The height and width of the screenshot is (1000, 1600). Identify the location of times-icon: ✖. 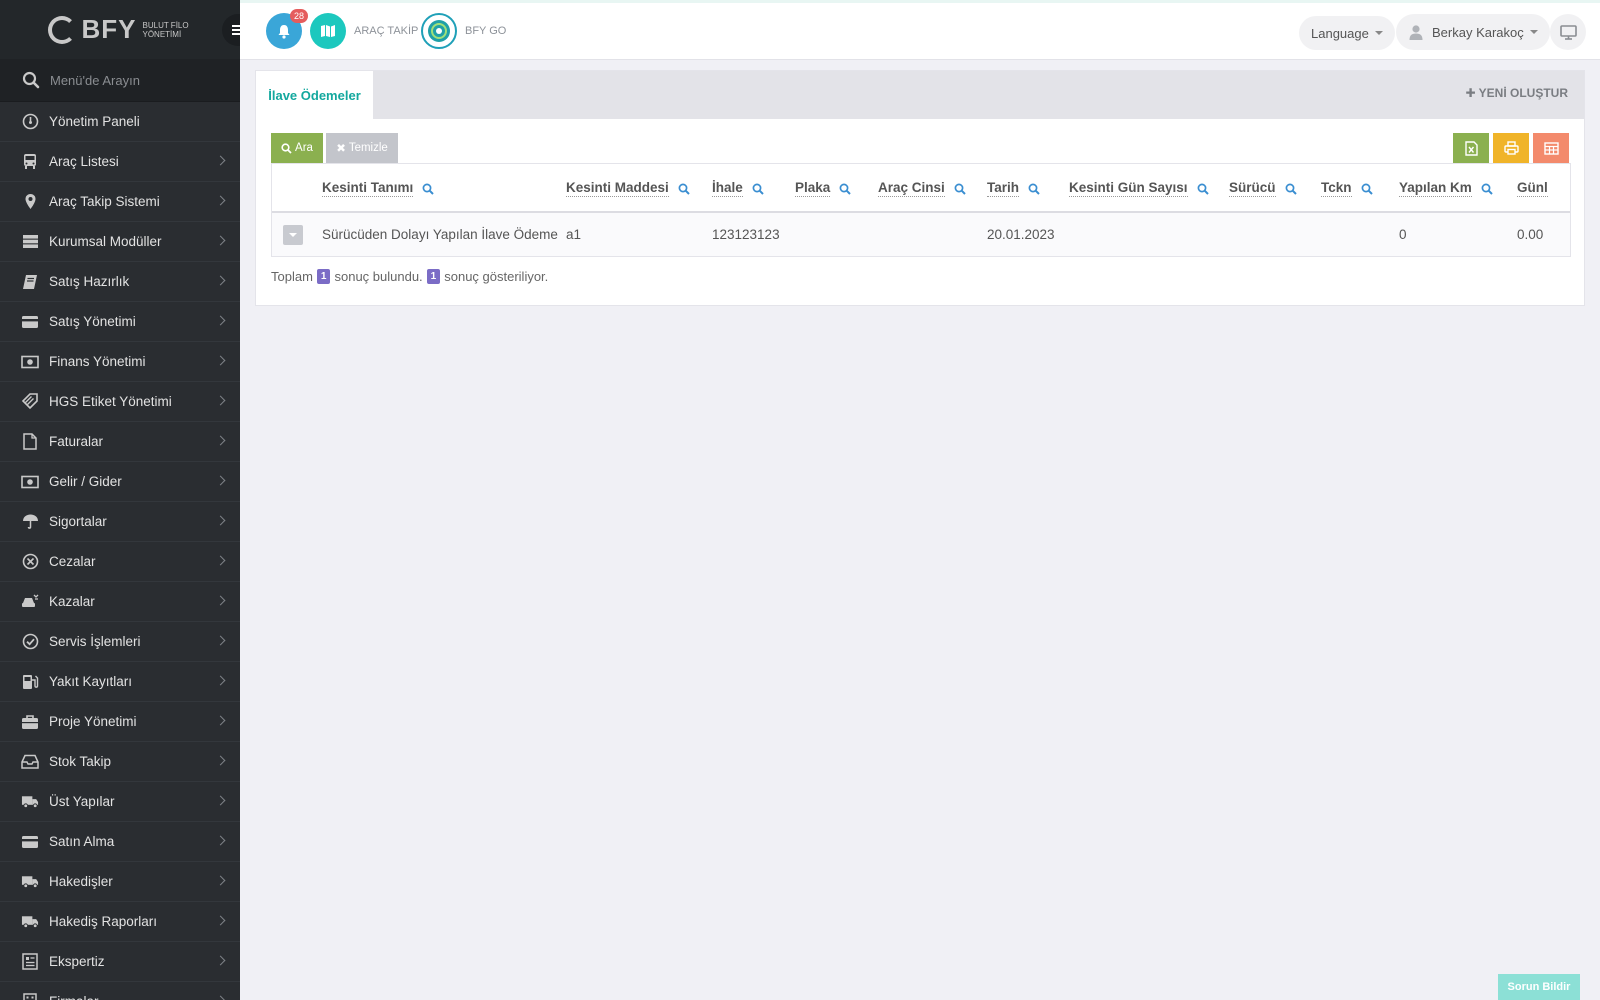
(341, 149).